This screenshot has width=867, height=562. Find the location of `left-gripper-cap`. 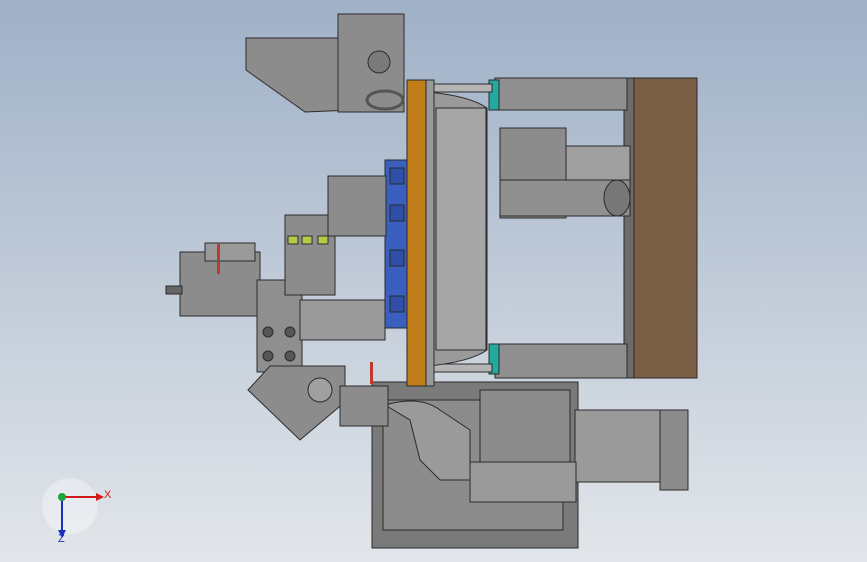

left-gripper-cap is located at coordinates (230, 252).